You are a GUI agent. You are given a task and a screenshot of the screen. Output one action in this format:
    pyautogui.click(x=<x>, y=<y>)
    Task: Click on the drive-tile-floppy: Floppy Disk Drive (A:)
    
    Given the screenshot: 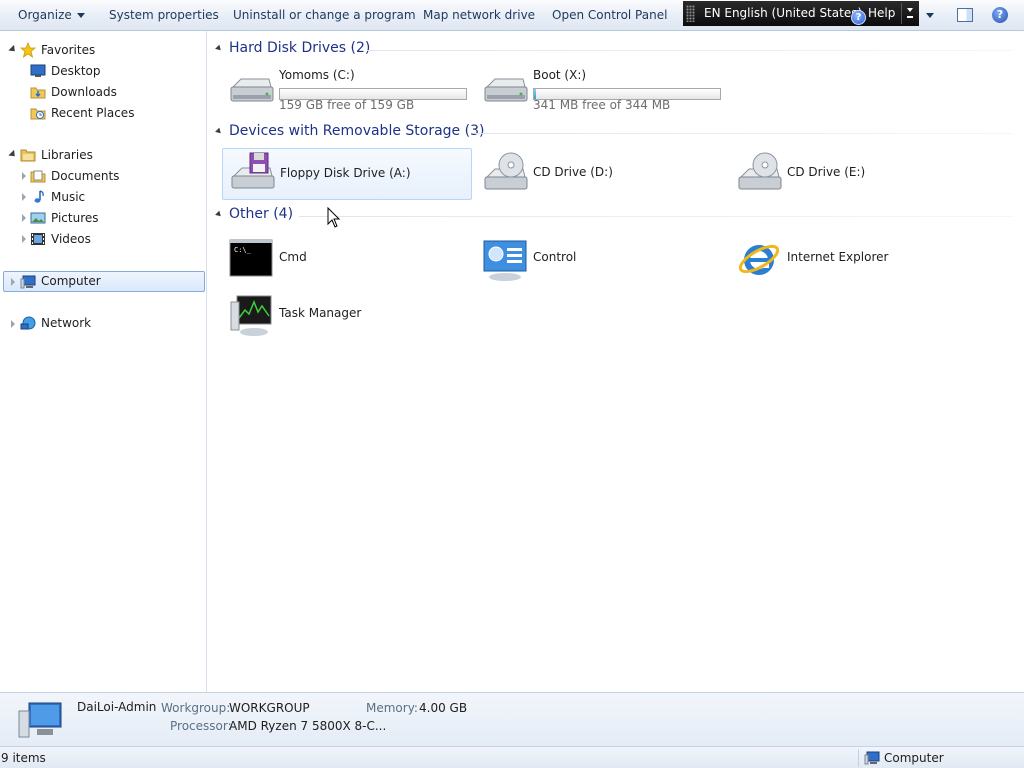 What is the action you would take?
    pyautogui.click(x=347, y=174)
    